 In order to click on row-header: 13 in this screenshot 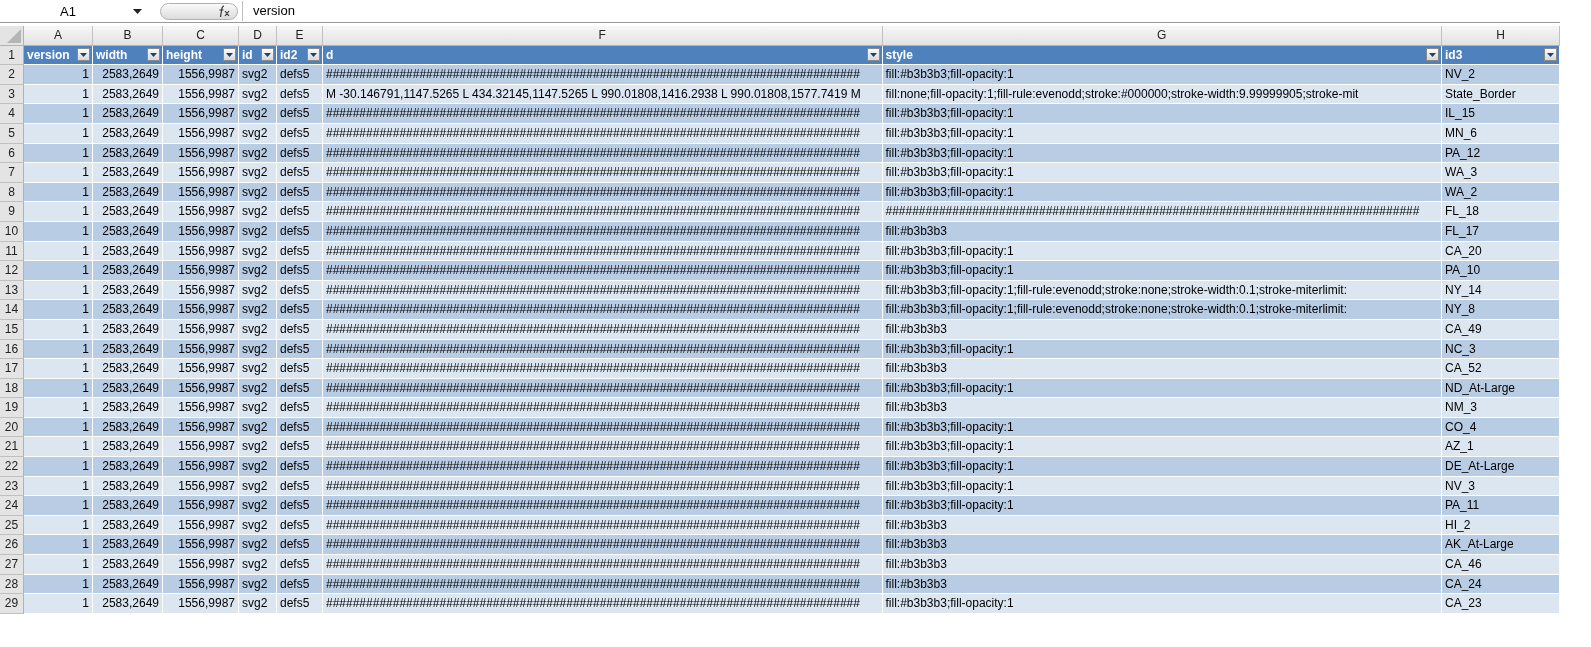, I will do `click(12, 290)`.